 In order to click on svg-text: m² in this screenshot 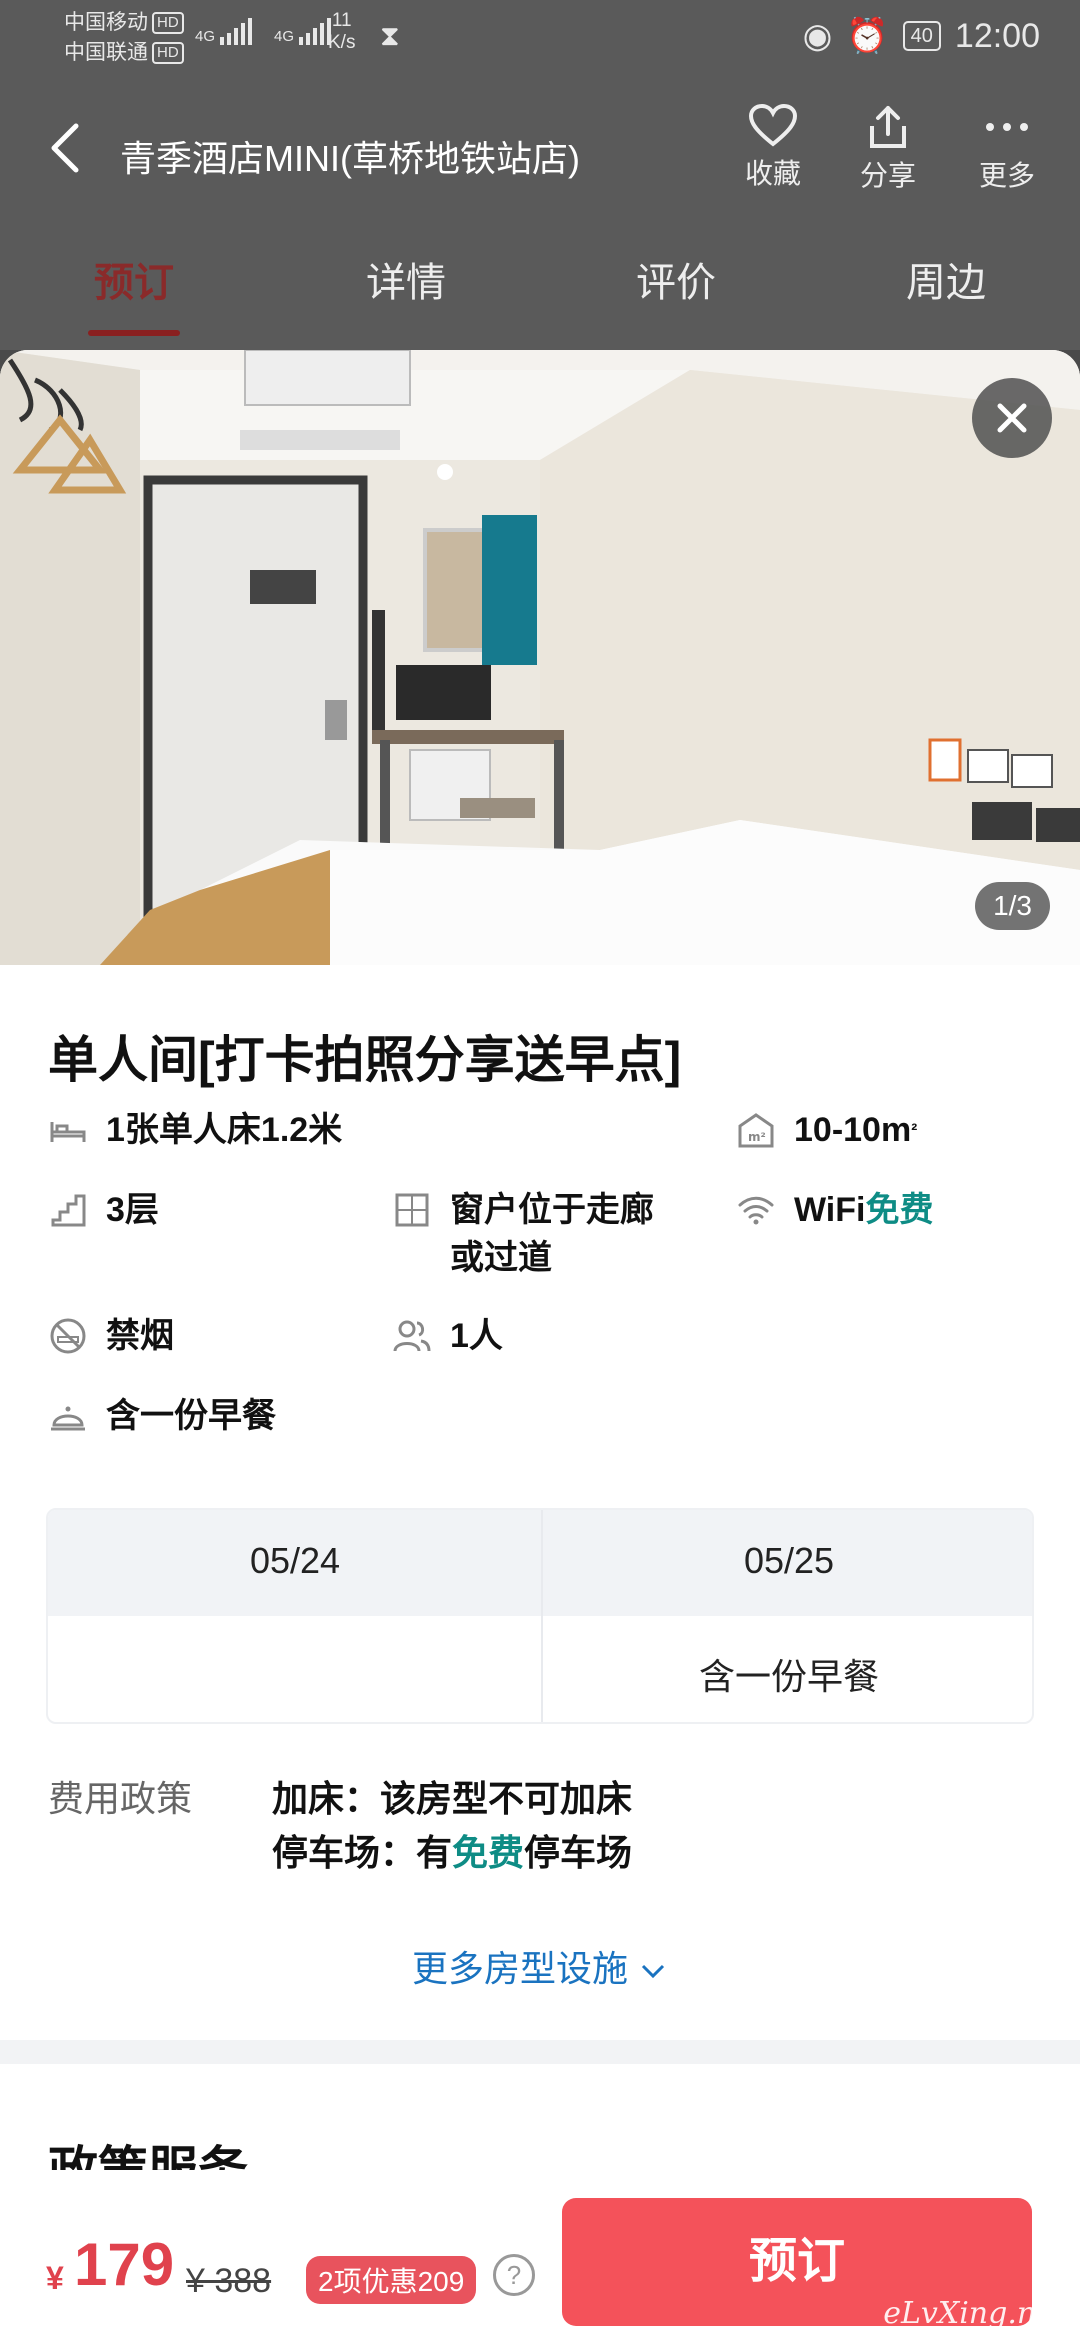, I will do `click(757, 1137)`.